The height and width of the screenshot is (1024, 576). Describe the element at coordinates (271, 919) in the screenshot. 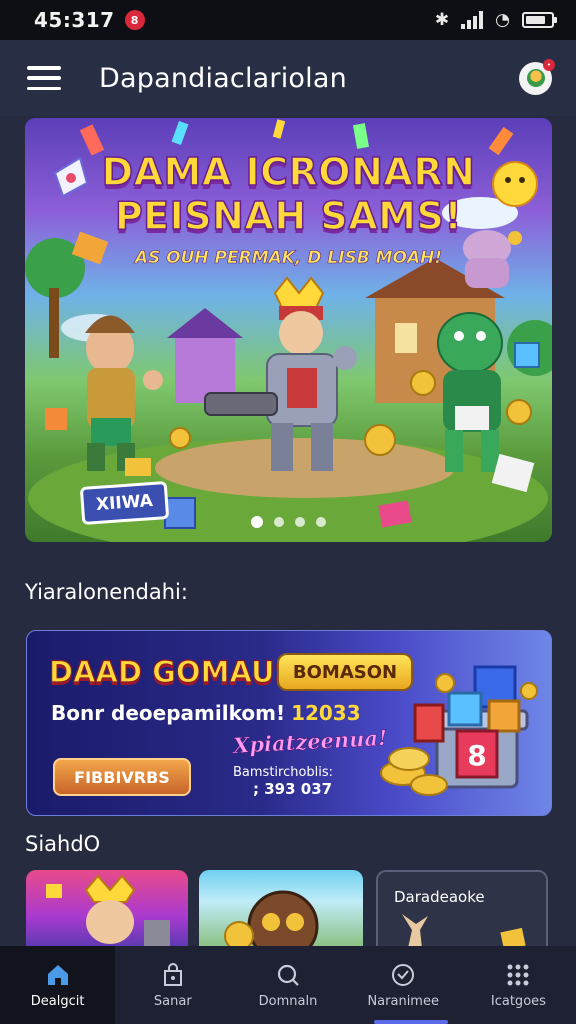

I see `game-card-2-art` at that location.